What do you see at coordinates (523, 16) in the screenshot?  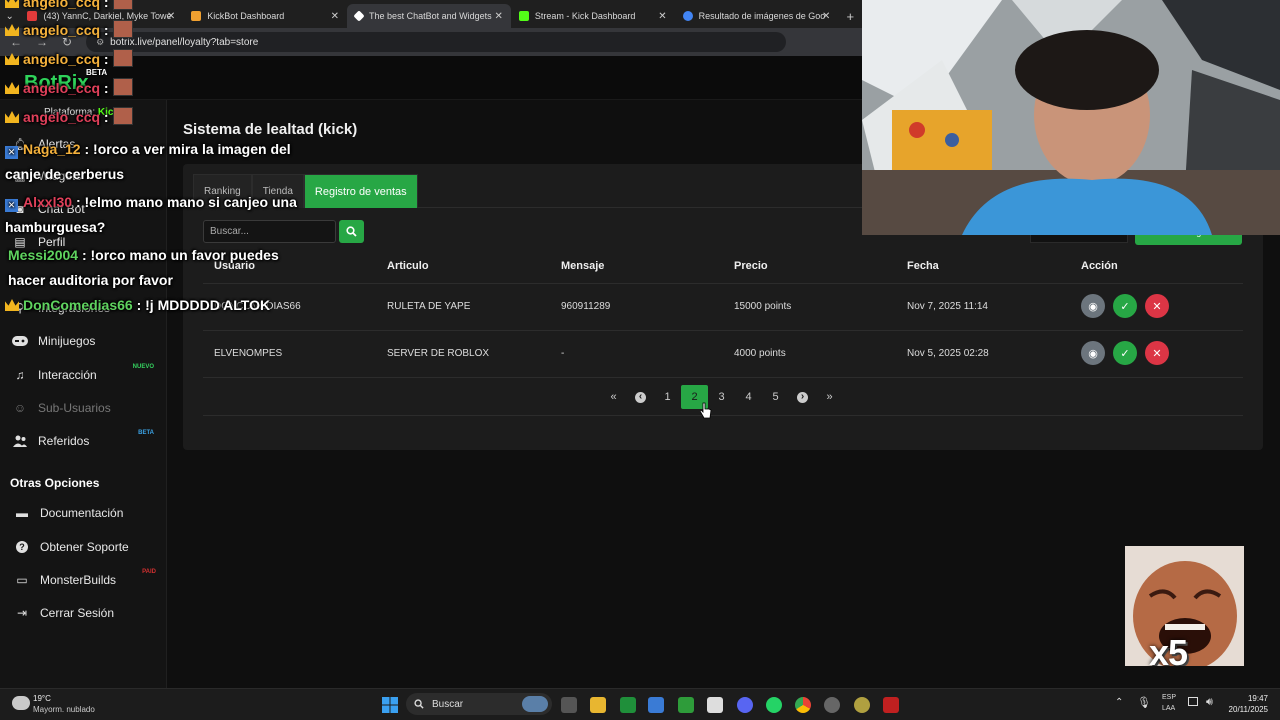 I see `kick-favicon-icon` at bounding box center [523, 16].